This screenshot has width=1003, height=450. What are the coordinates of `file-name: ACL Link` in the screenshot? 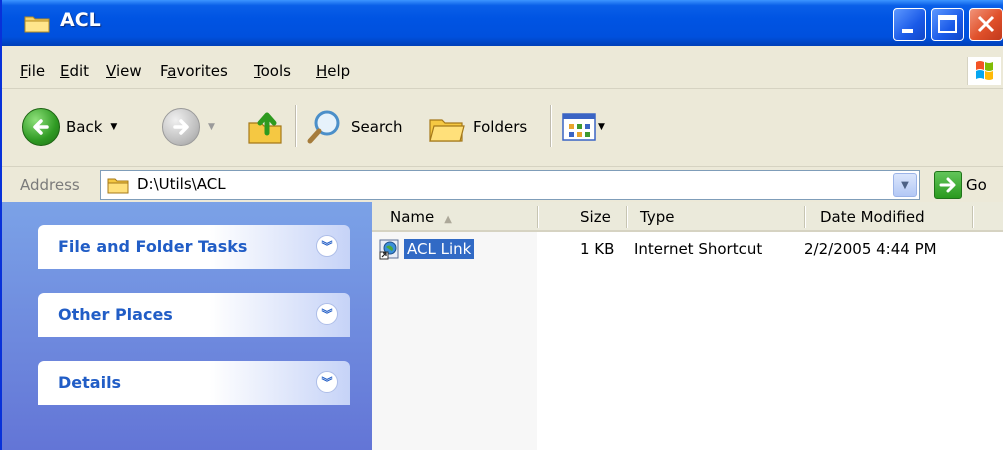 It's located at (439, 249).